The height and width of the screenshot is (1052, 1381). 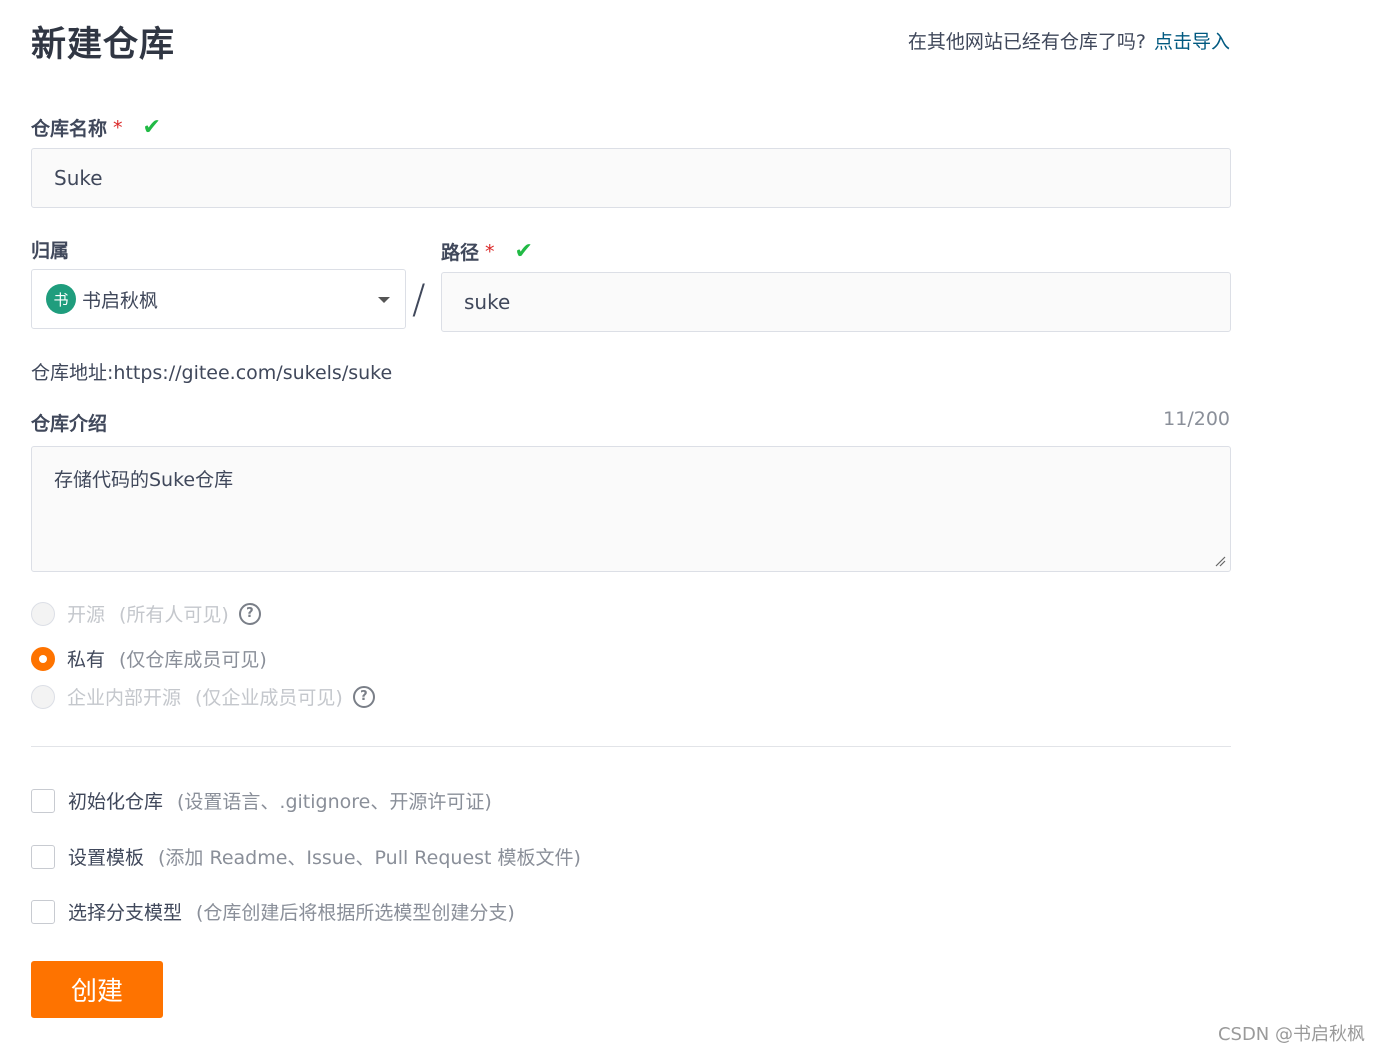 I want to click on option-init-repo: 初始化仓库 (设置语言、.gitignore、开源许可证), so click(x=261, y=800).